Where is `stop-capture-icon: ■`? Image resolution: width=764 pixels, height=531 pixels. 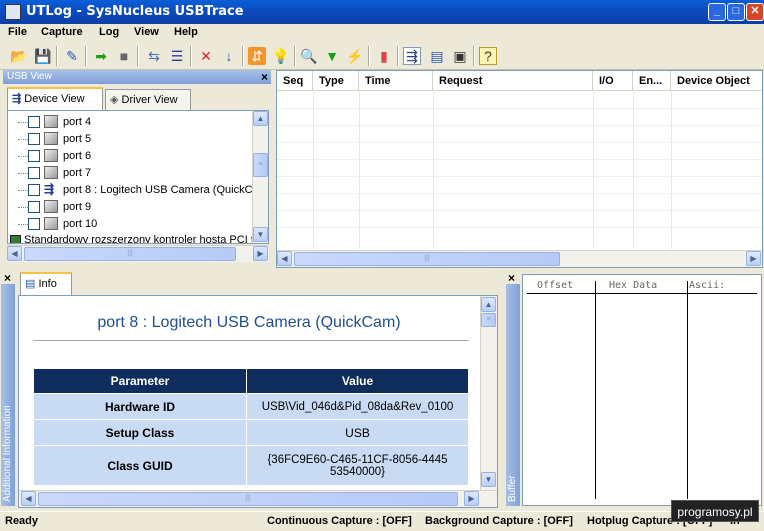 stop-capture-icon: ■ is located at coordinates (124, 56).